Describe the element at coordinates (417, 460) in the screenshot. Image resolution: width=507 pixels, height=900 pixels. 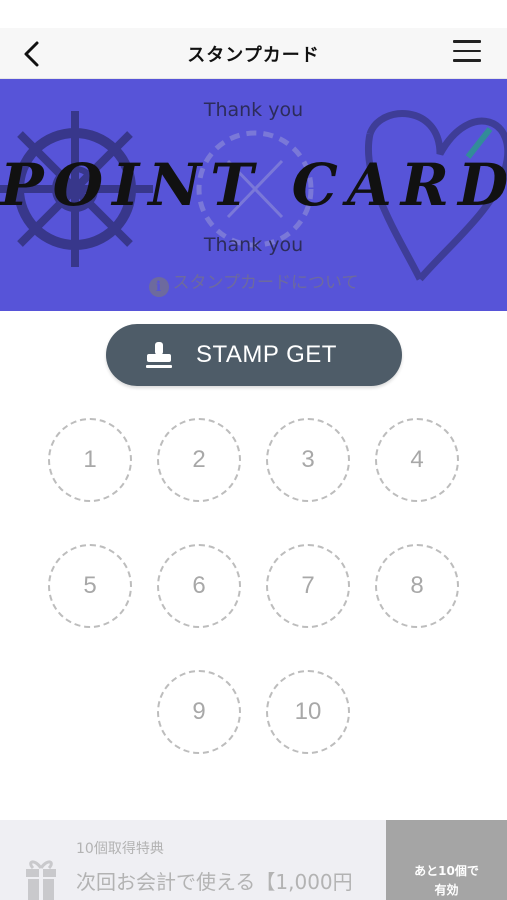
I see `stamp-slot: 4` at that location.